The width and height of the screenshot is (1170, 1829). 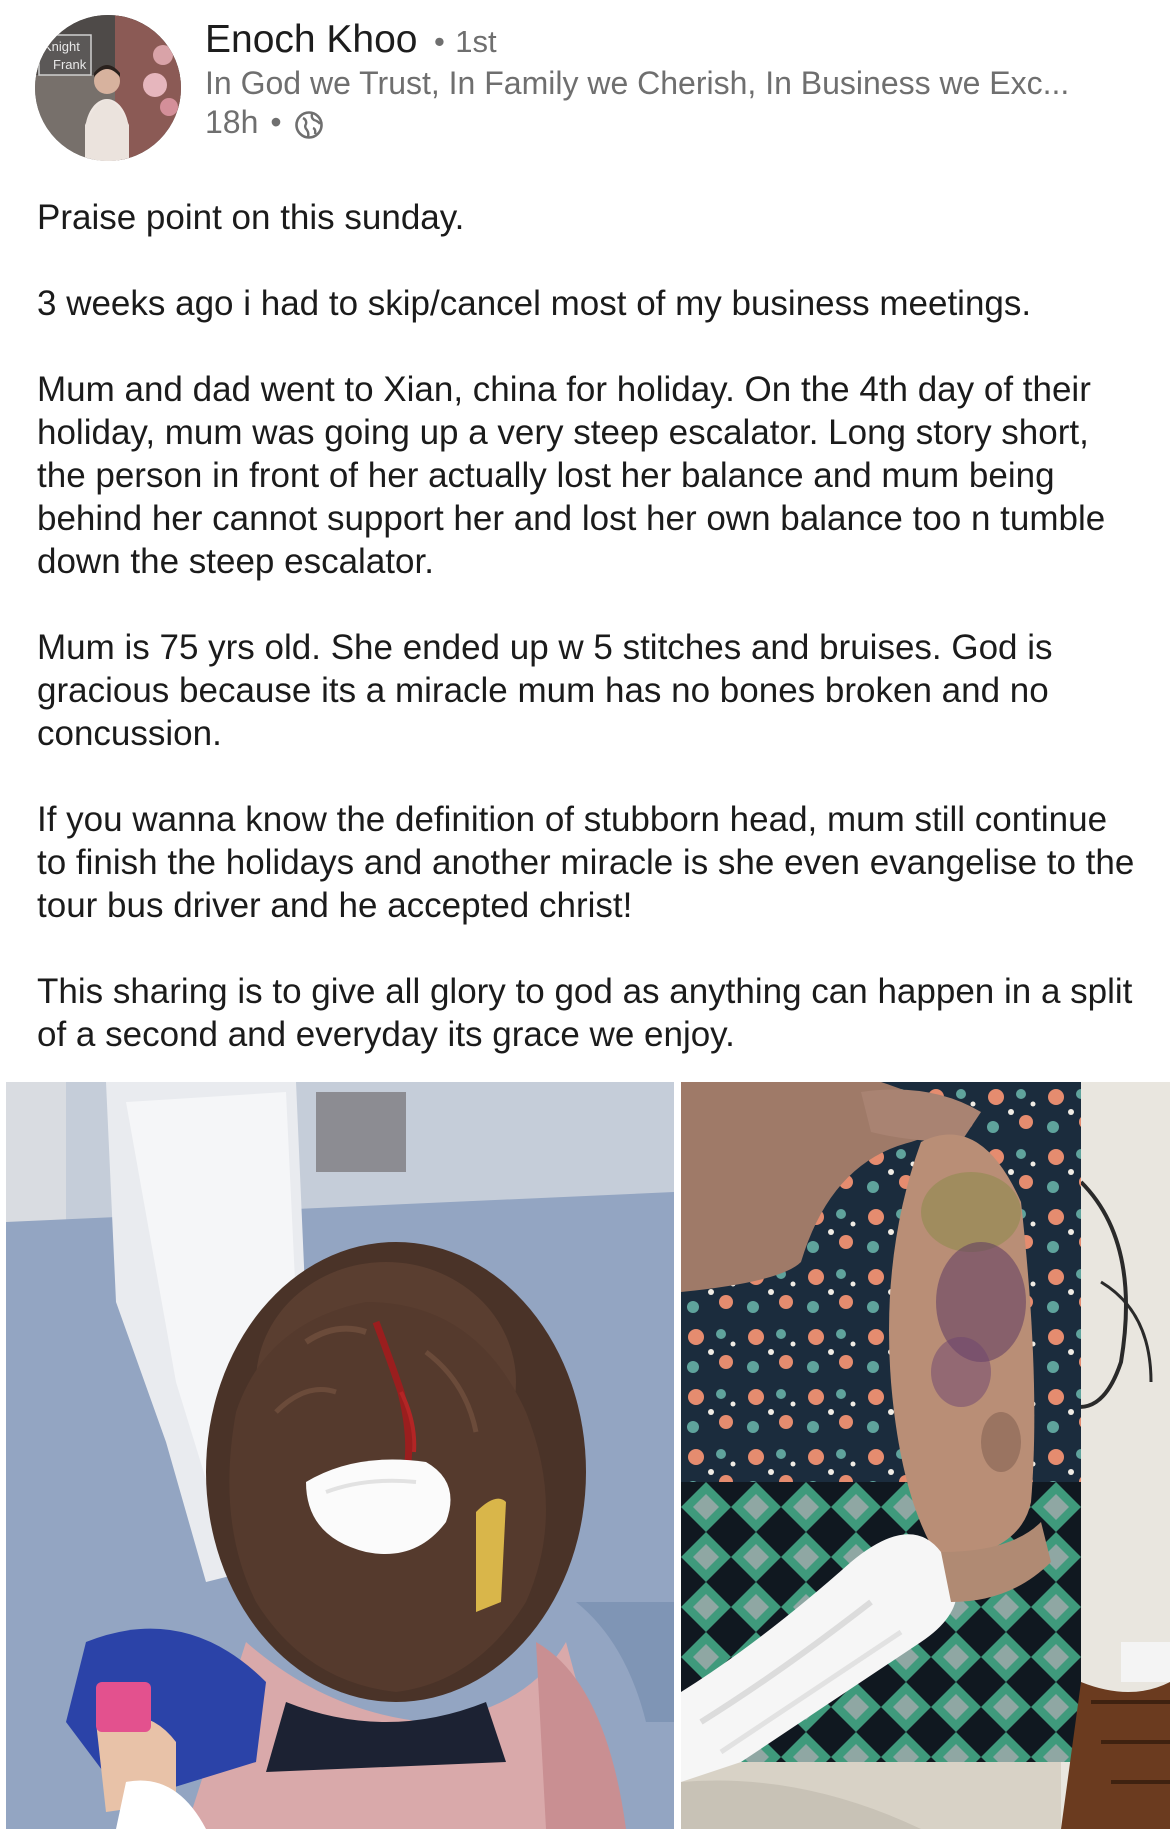 I want to click on author-name: Enoch Khoo, so click(x=311, y=39).